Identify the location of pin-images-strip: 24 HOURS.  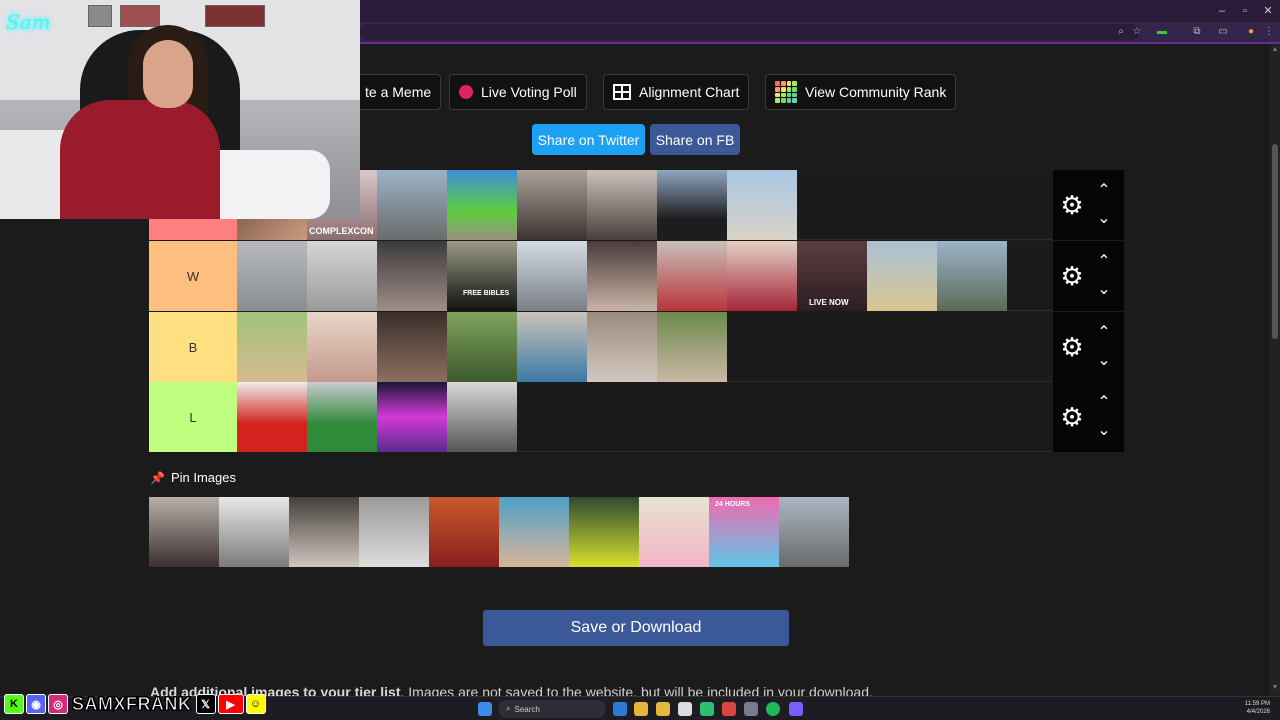
(499, 532).